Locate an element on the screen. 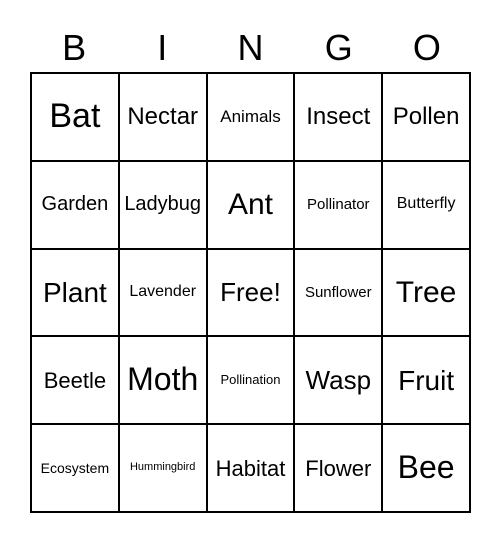 The width and height of the screenshot is (501, 544). bingo-cell-label: Tree is located at coordinates (426, 292).